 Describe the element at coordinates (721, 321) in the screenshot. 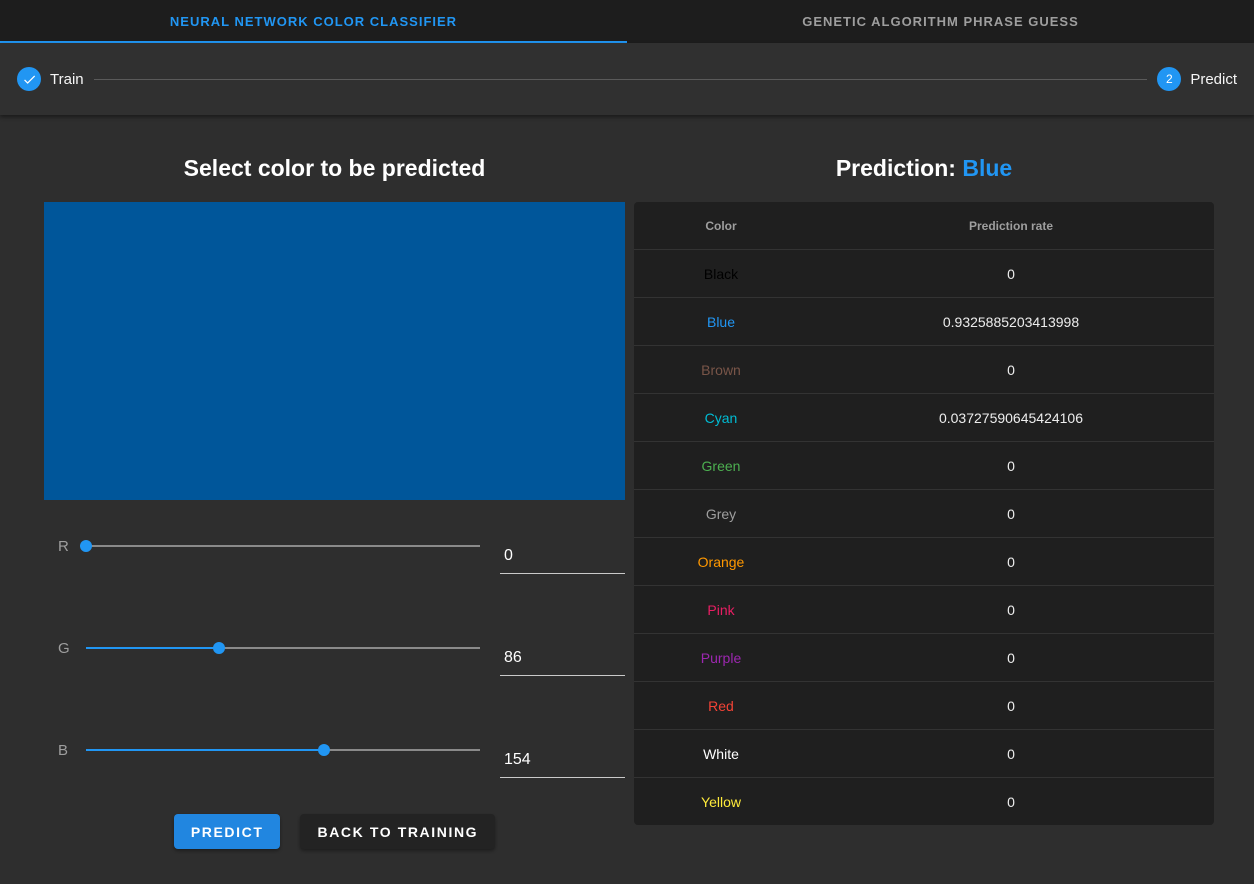

I see `color-name: Blue` at that location.